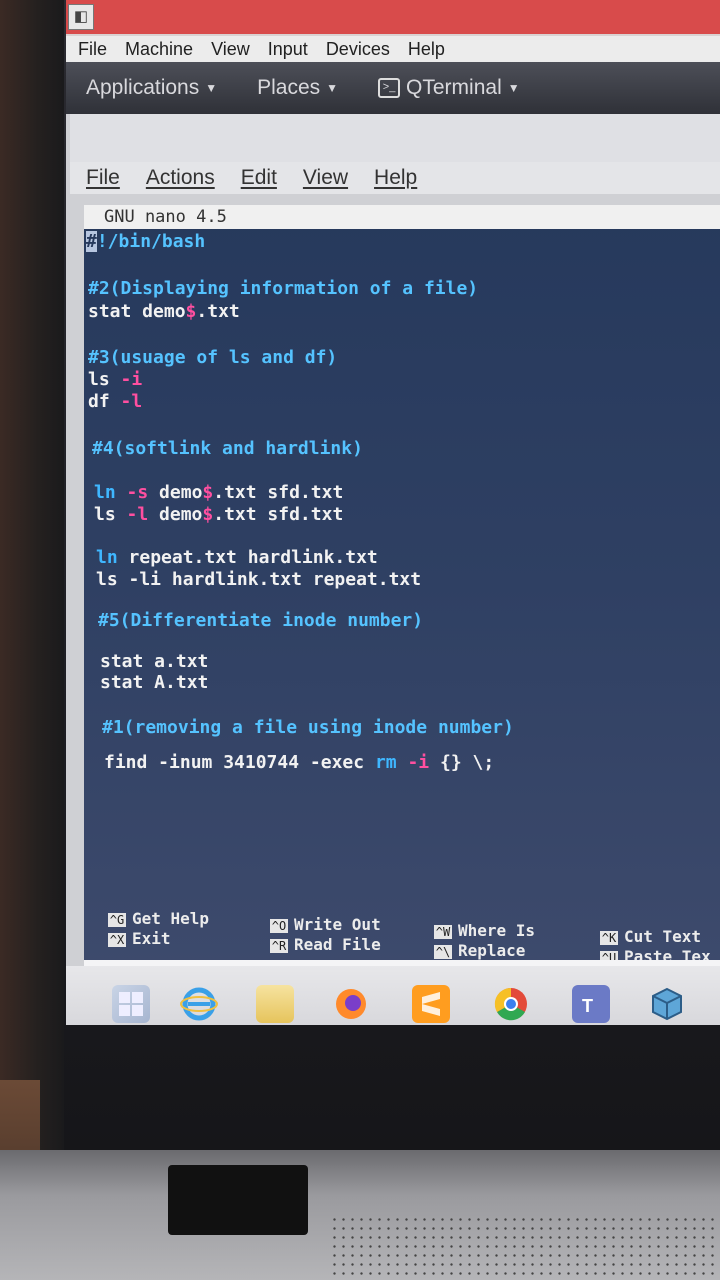 This screenshot has height=1280, width=720. What do you see at coordinates (238, 1200) in the screenshot?
I see `laptop-hinge` at bounding box center [238, 1200].